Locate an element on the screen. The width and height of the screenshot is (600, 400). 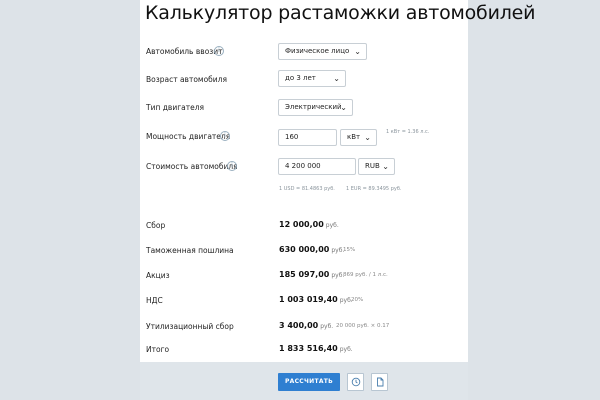
result-amount: 12 000,00 is located at coordinates (301, 224).